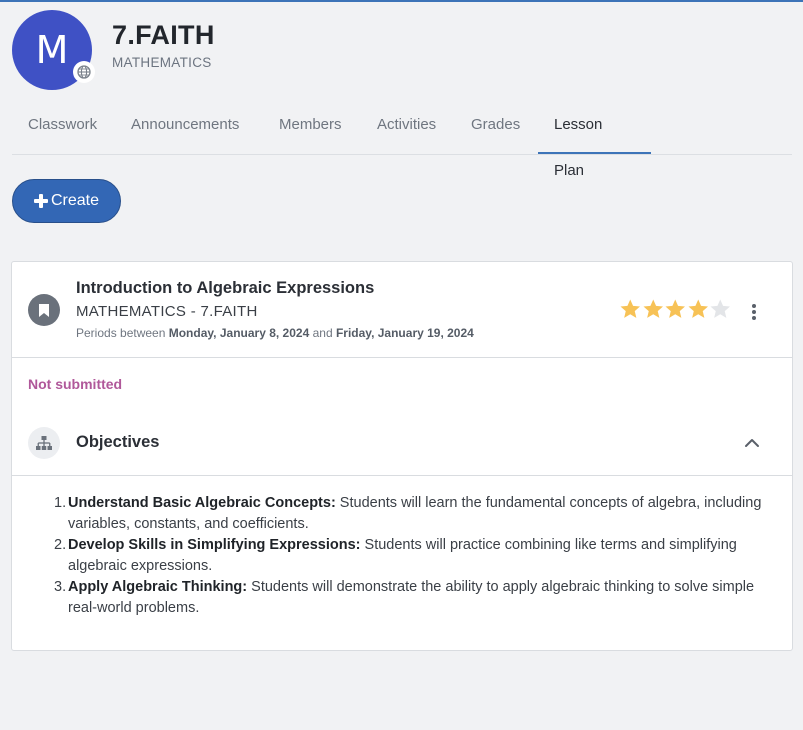  I want to click on tab-lesson-plan: Lesson Plan, so click(594, 140).